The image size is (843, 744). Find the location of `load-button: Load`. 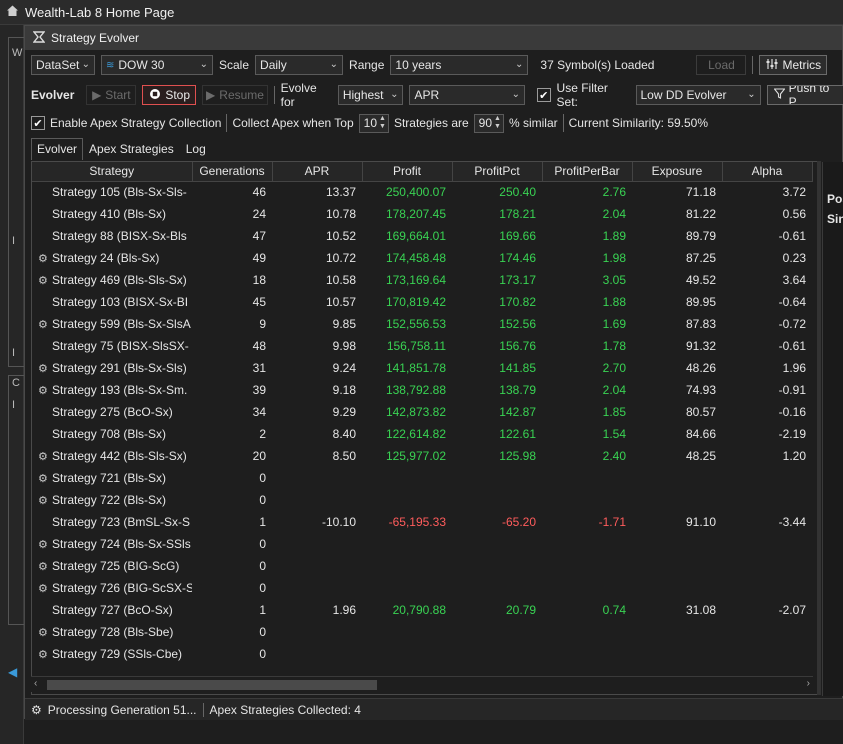

load-button: Load is located at coordinates (721, 65).